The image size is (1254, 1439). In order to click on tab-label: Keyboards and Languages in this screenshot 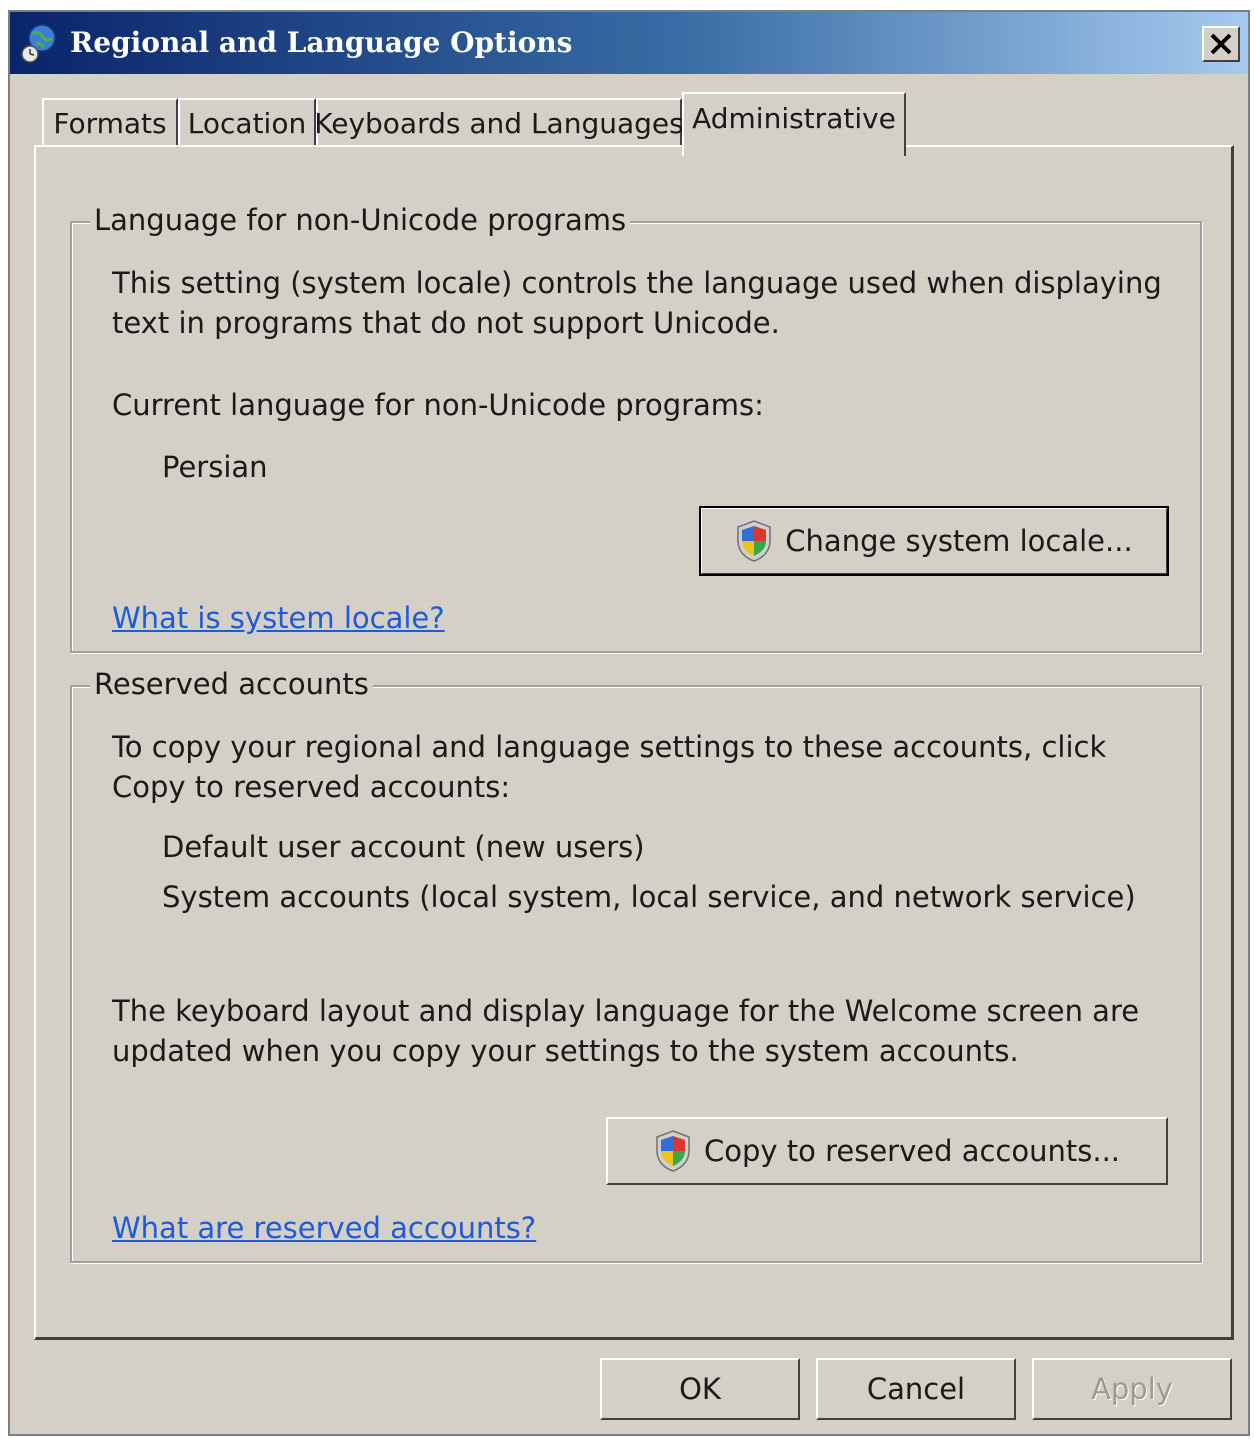, I will do `click(499, 123)`.